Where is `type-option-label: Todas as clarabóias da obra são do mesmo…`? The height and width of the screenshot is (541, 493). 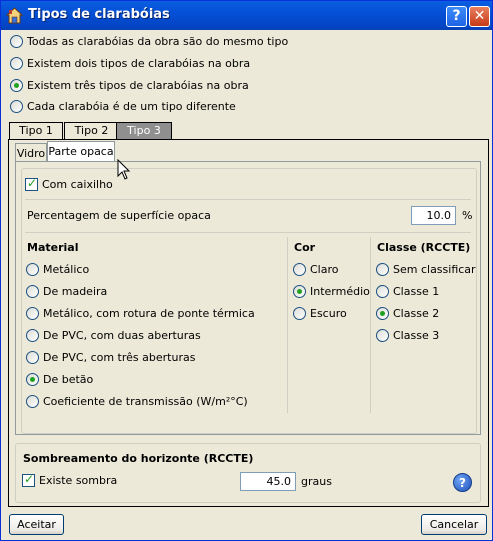 type-option-label: Todas as clarabóias da obra são do mesmo… is located at coordinates (158, 41).